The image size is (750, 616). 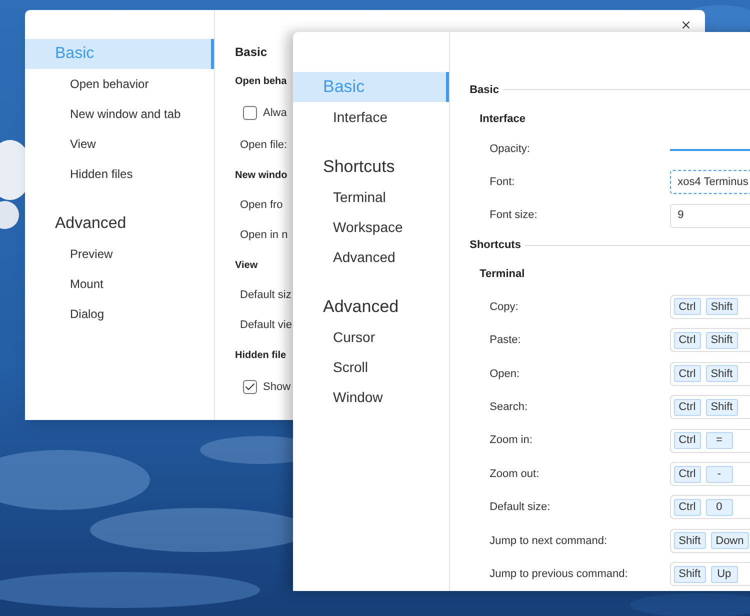 What do you see at coordinates (719, 507) in the screenshot?
I see `key-cap: 0` at bounding box center [719, 507].